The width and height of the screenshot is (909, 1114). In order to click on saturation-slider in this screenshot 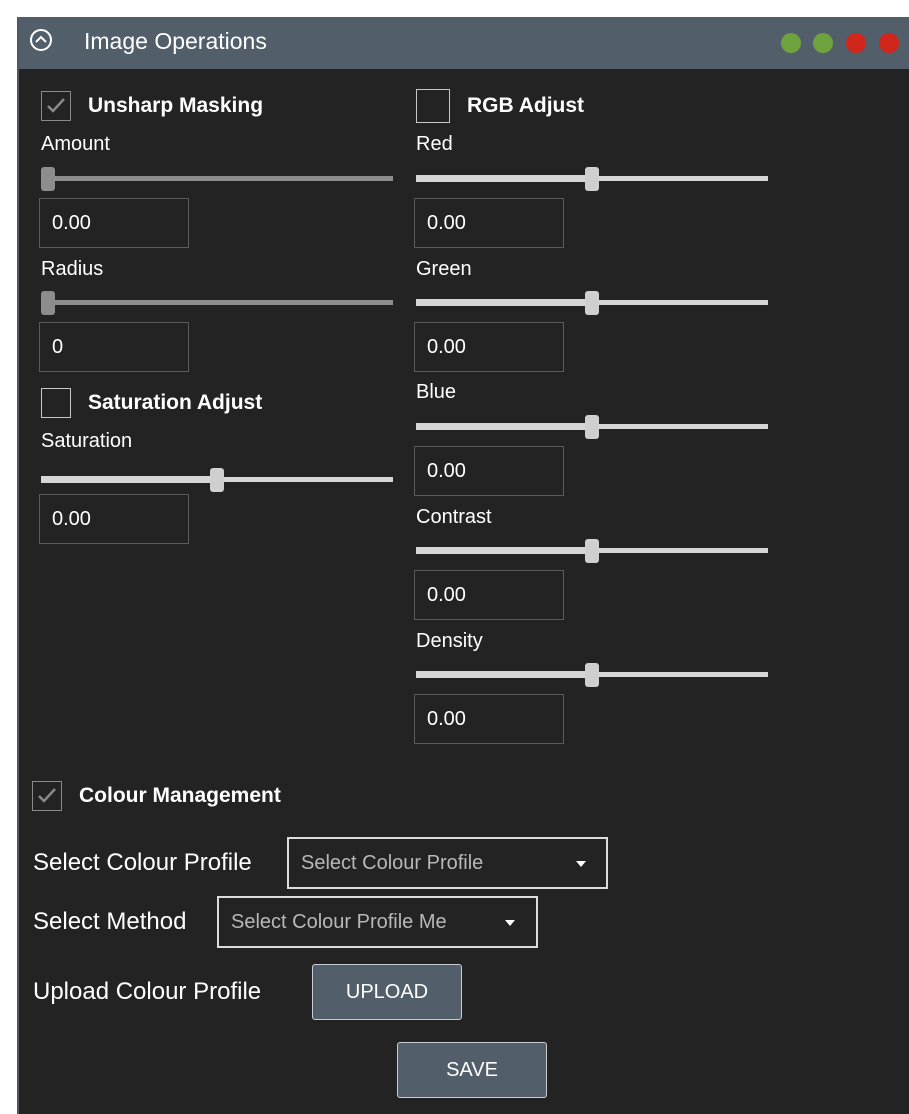, I will do `click(217, 480)`.